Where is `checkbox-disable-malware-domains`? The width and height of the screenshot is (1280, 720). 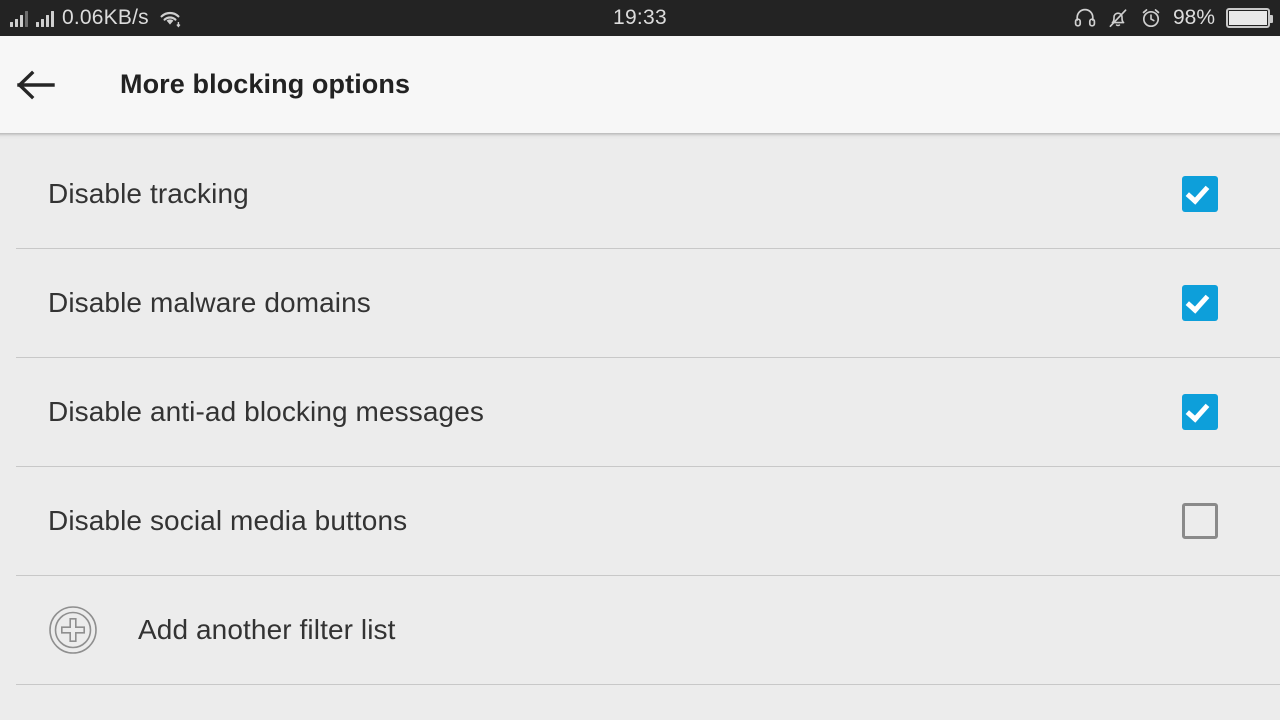
checkbox-disable-malware-domains is located at coordinates (1200, 303).